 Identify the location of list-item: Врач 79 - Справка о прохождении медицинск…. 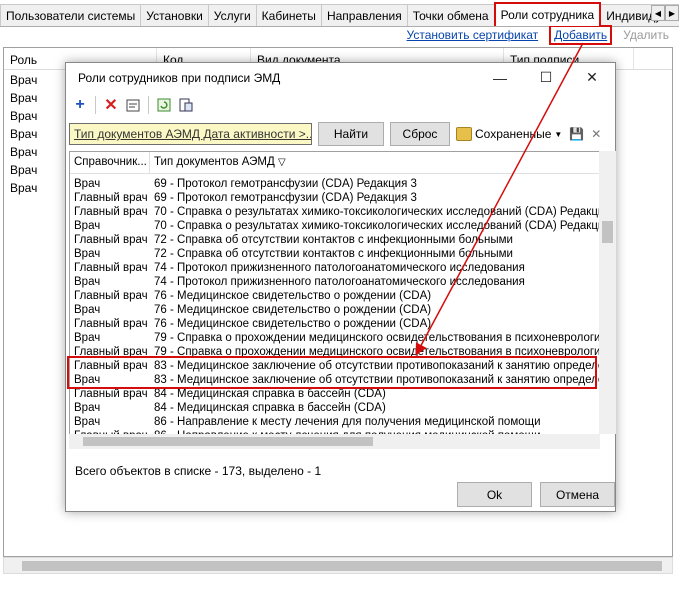
(334, 338).